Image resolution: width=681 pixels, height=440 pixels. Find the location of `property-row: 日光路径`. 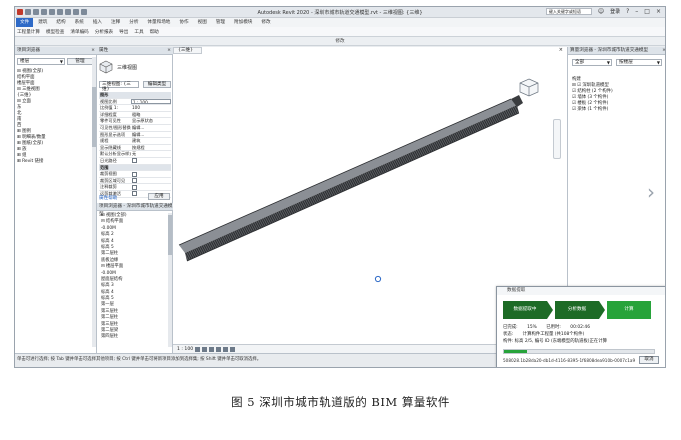

property-row: 日光路径 is located at coordinates (135, 161).